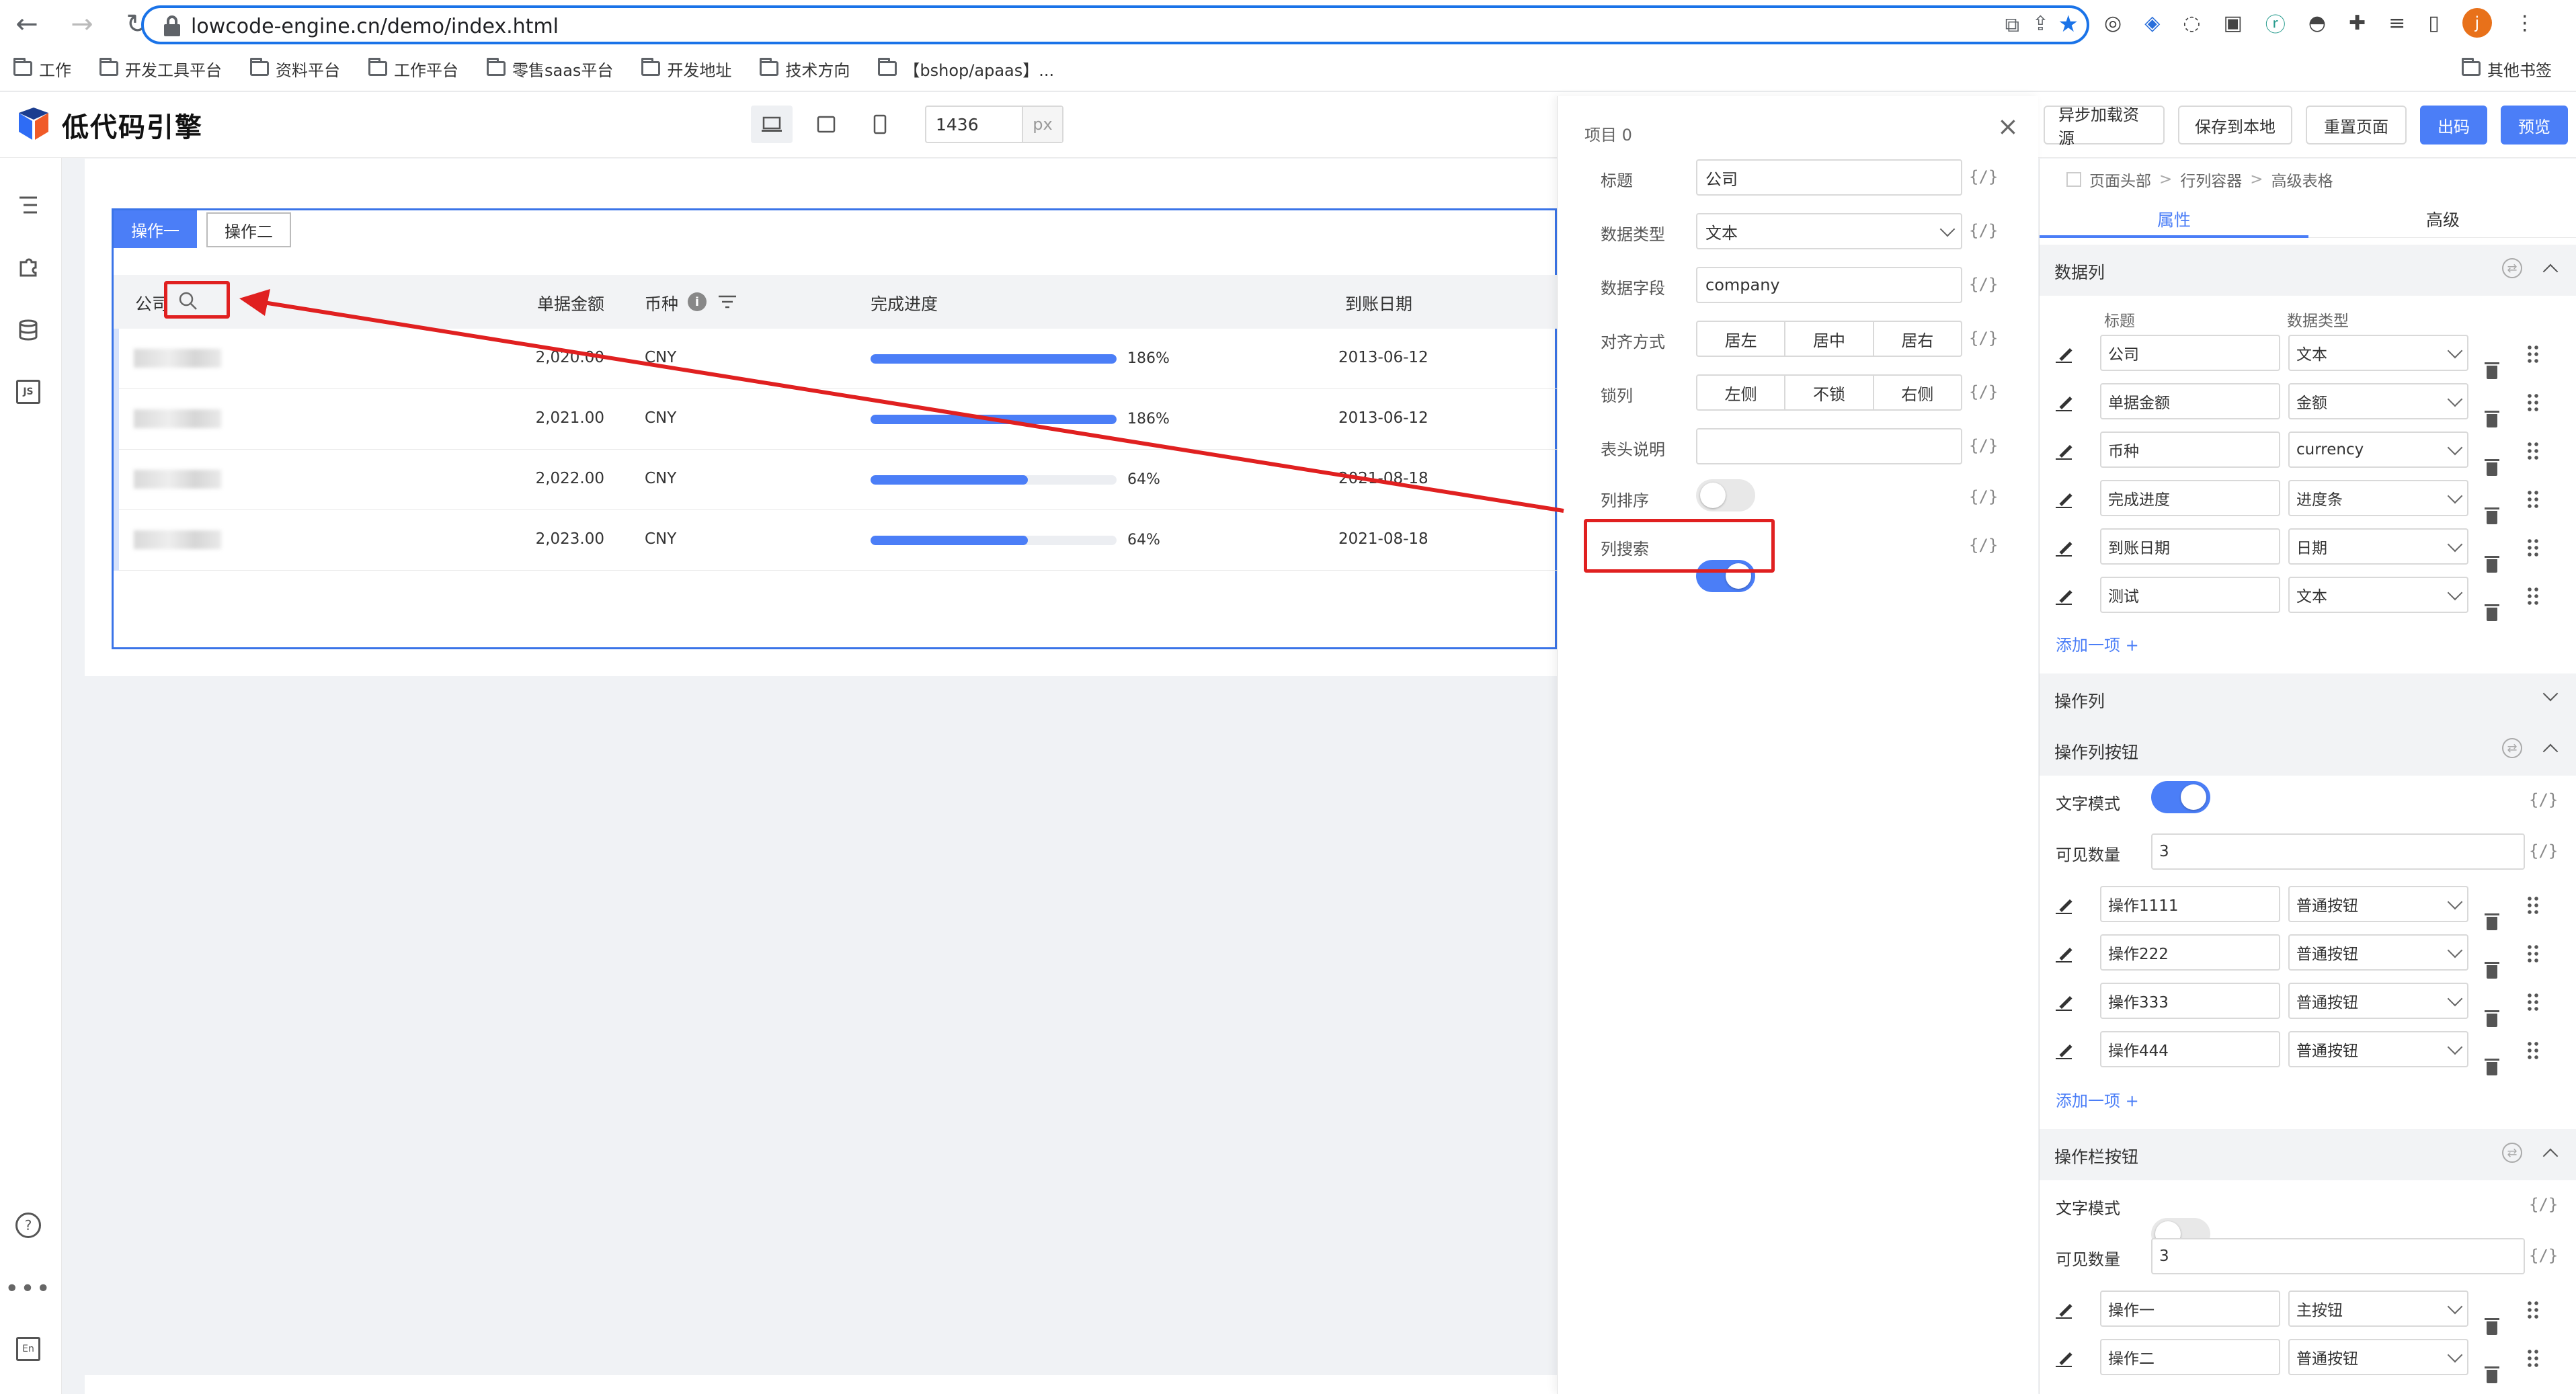 The image size is (2576, 1394). What do you see at coordinates (2378, 498) in the screenshot?
I see `item-type-select: 进度条` at bounding box center [2378, 498].